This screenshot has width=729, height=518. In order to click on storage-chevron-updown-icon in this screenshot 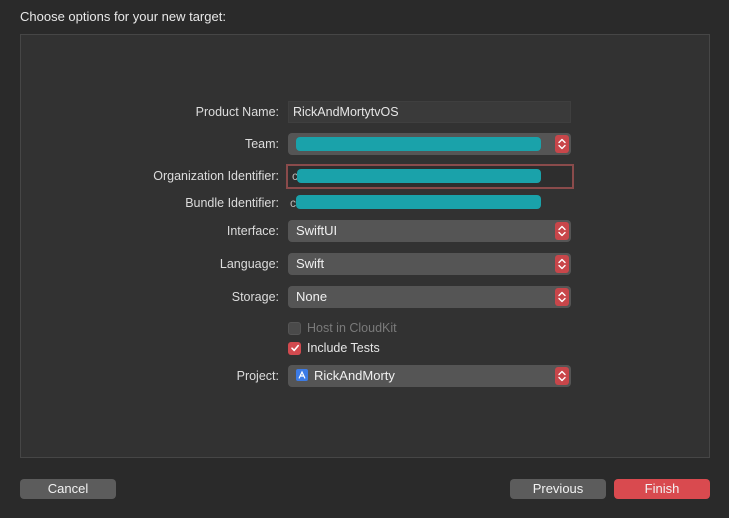, I will do `click(562, 297)`.